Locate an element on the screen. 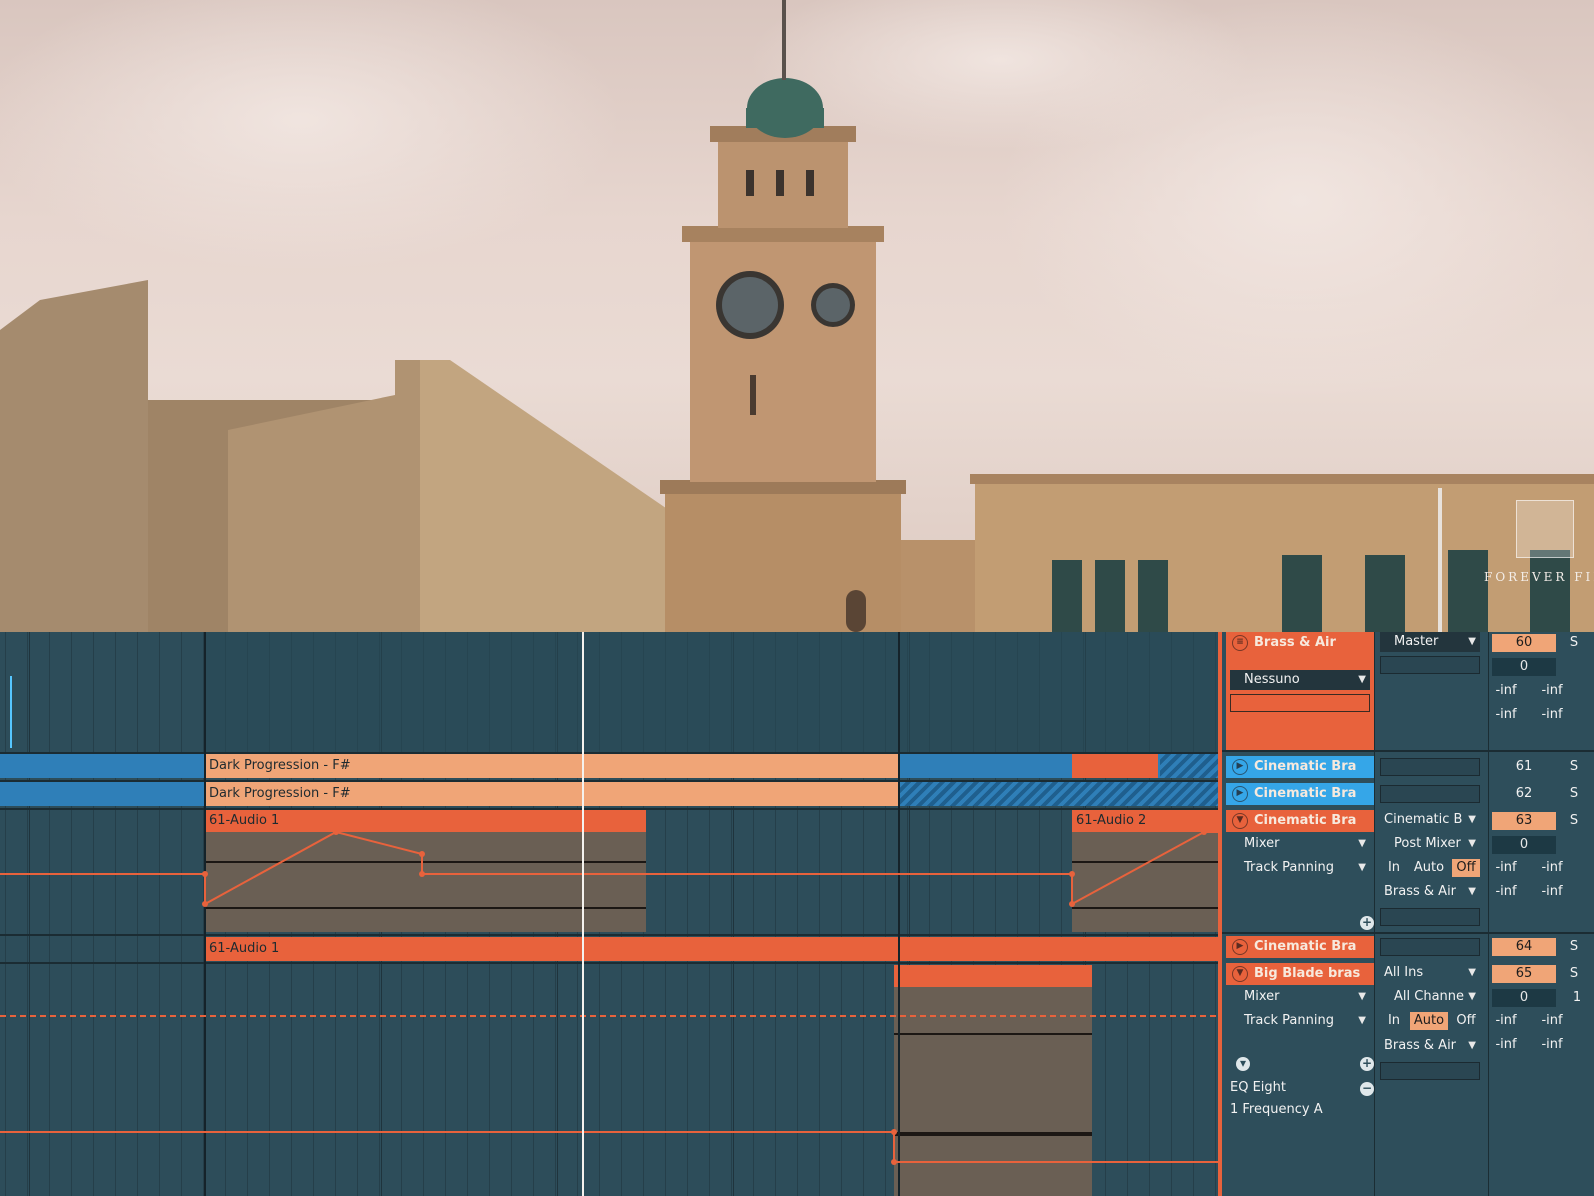 The width and height of the screenshot is (1594, 1196). track-volume: 61 is located at coordinates (1524, 767).